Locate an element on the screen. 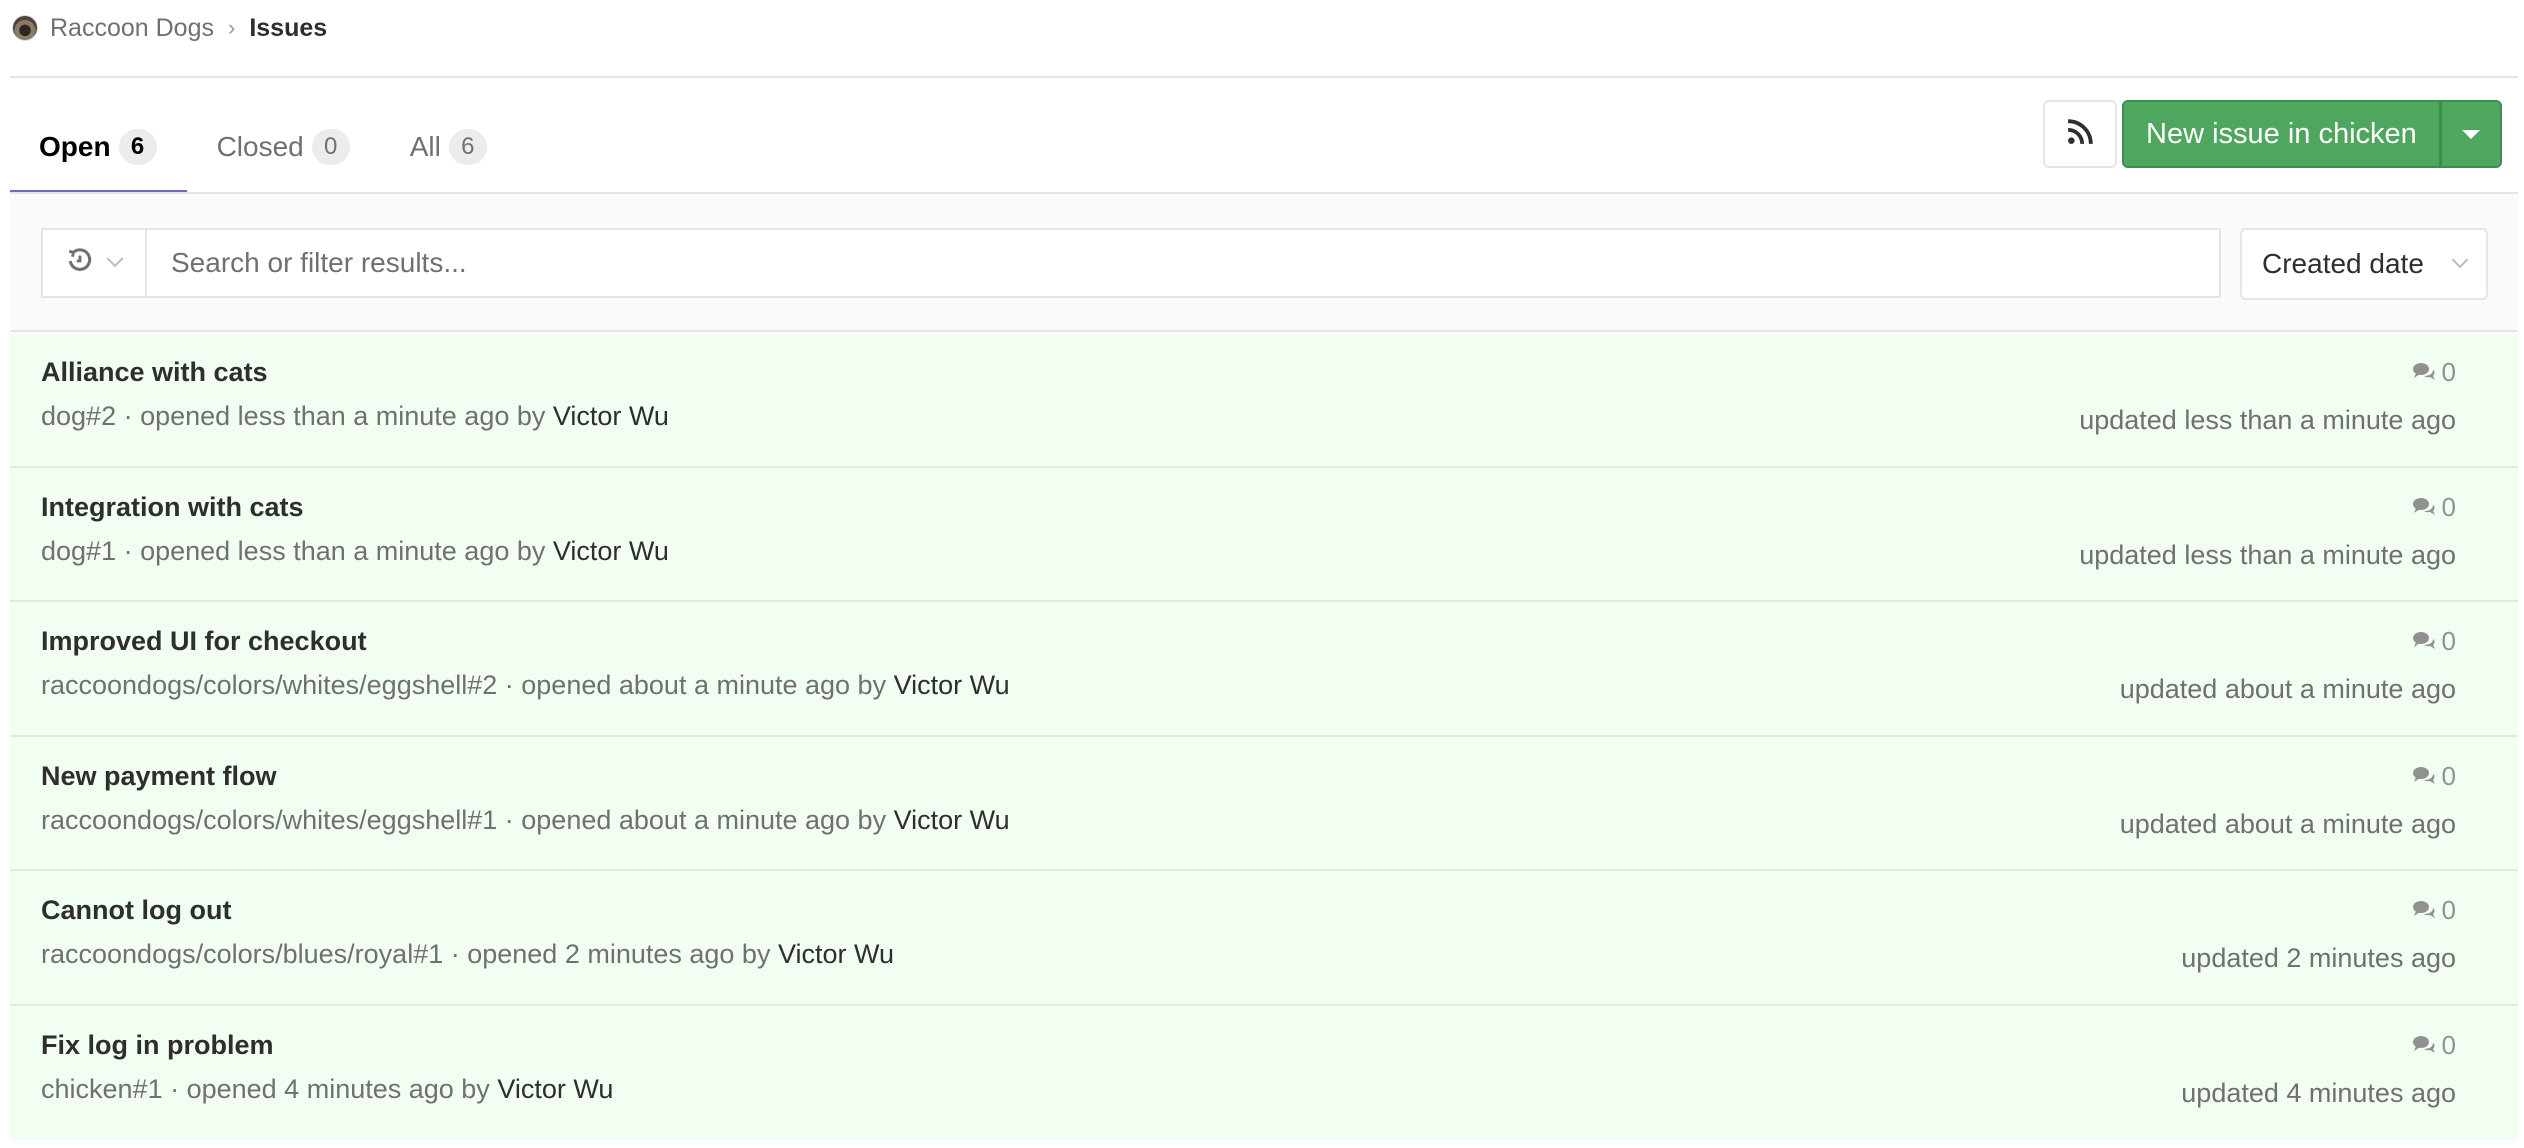 The width and height of the screenshot is (2524, 1148). issue-reference: chicken#1 is located at coordinates (102, 1088).